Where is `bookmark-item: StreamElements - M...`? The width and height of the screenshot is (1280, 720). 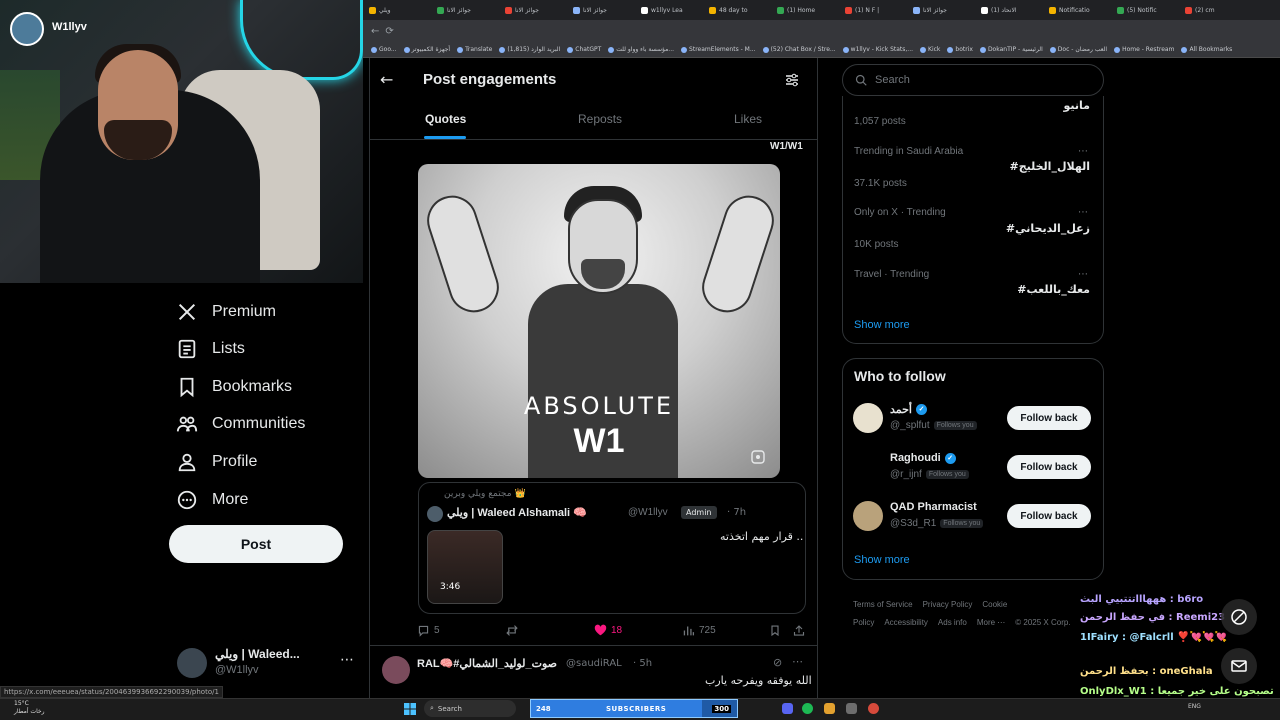
bookmark-item: StreamElements - M... is located at coordinates (718, 49).